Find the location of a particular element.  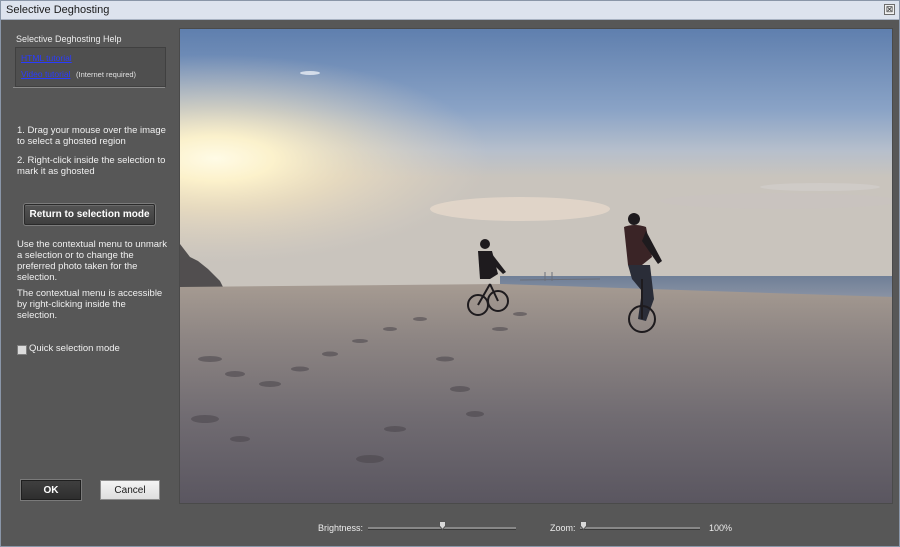

internet-note: (Internet required) is located at coordinates (106, 74).